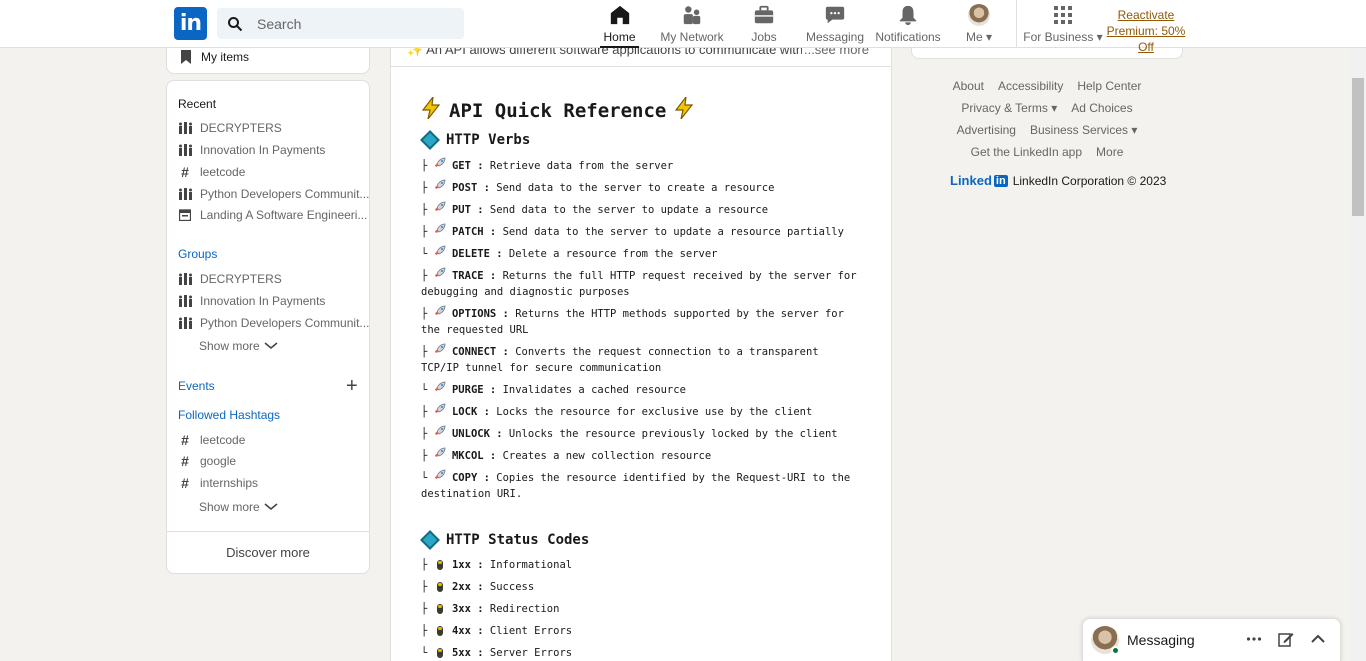 The height and width of the screenshot is (661, 1366). I want to click on nav-divider, so click(1016, 24).